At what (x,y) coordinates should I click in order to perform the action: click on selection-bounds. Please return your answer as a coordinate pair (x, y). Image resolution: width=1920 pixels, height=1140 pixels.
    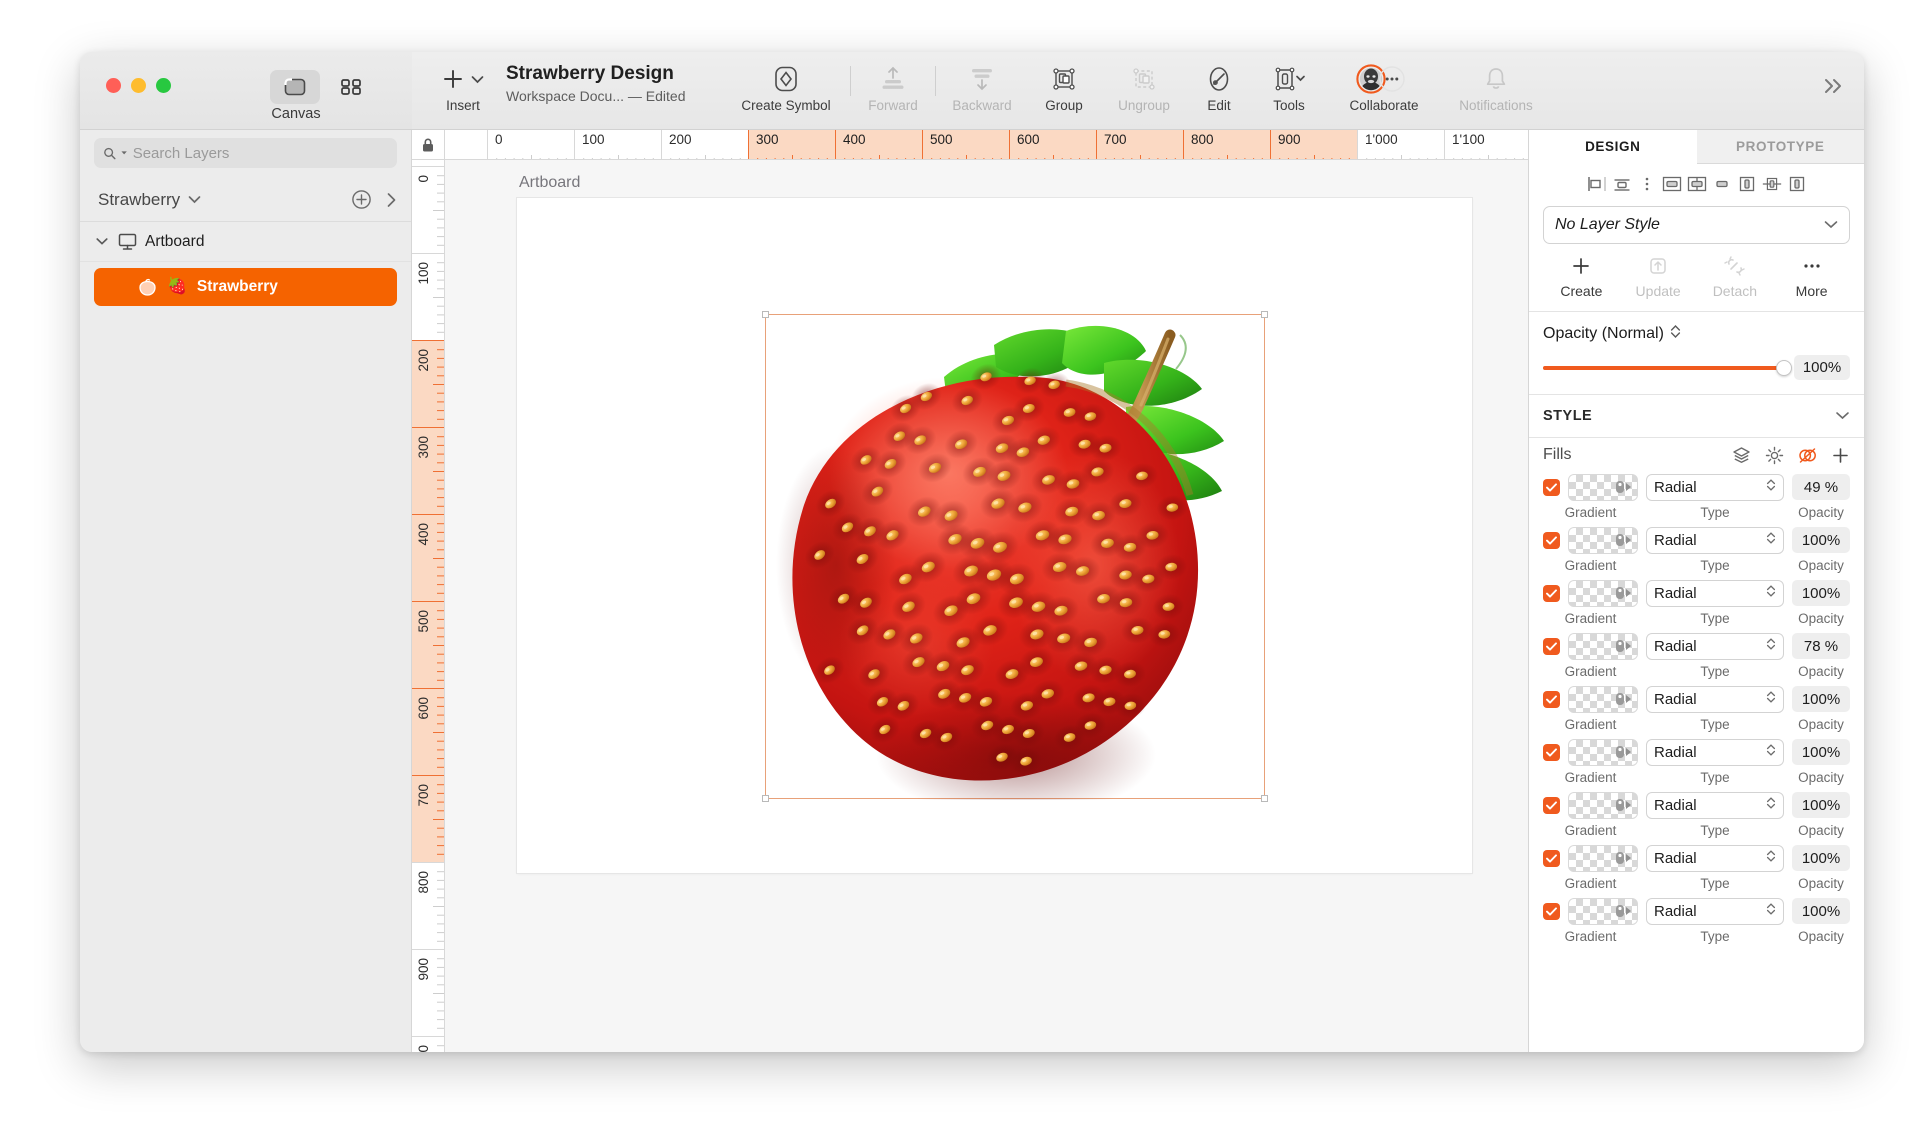
    Looking at the image, I should click on (1015, 564).